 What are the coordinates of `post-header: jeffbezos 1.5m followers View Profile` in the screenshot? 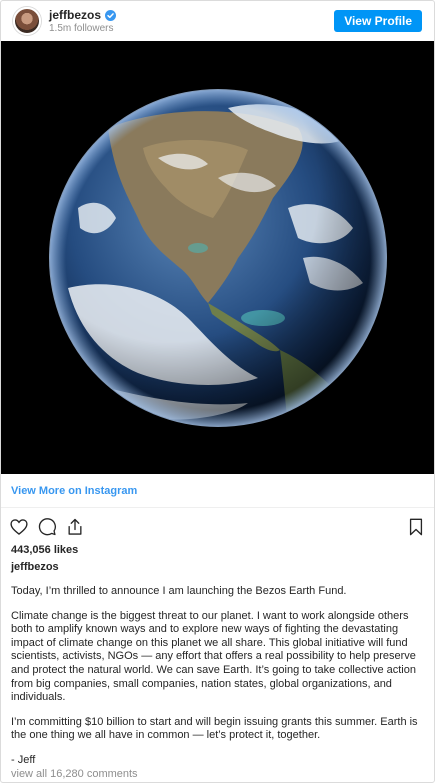 It's located at (217, 21).